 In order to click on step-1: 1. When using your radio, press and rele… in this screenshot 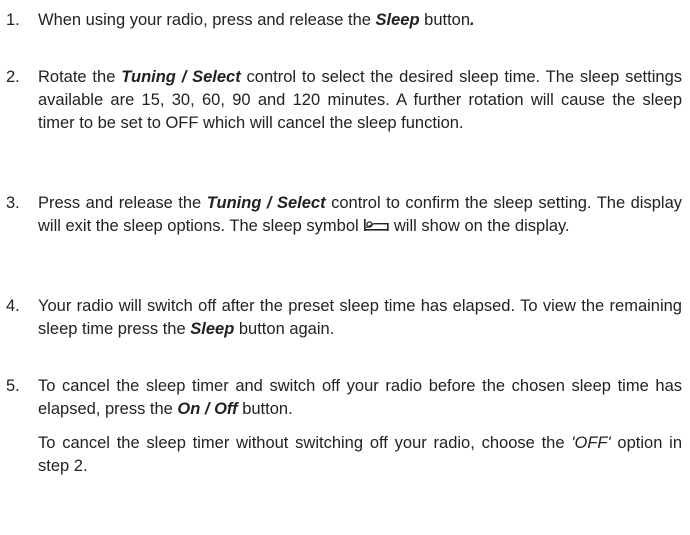, I will do `click(344, 20)`.